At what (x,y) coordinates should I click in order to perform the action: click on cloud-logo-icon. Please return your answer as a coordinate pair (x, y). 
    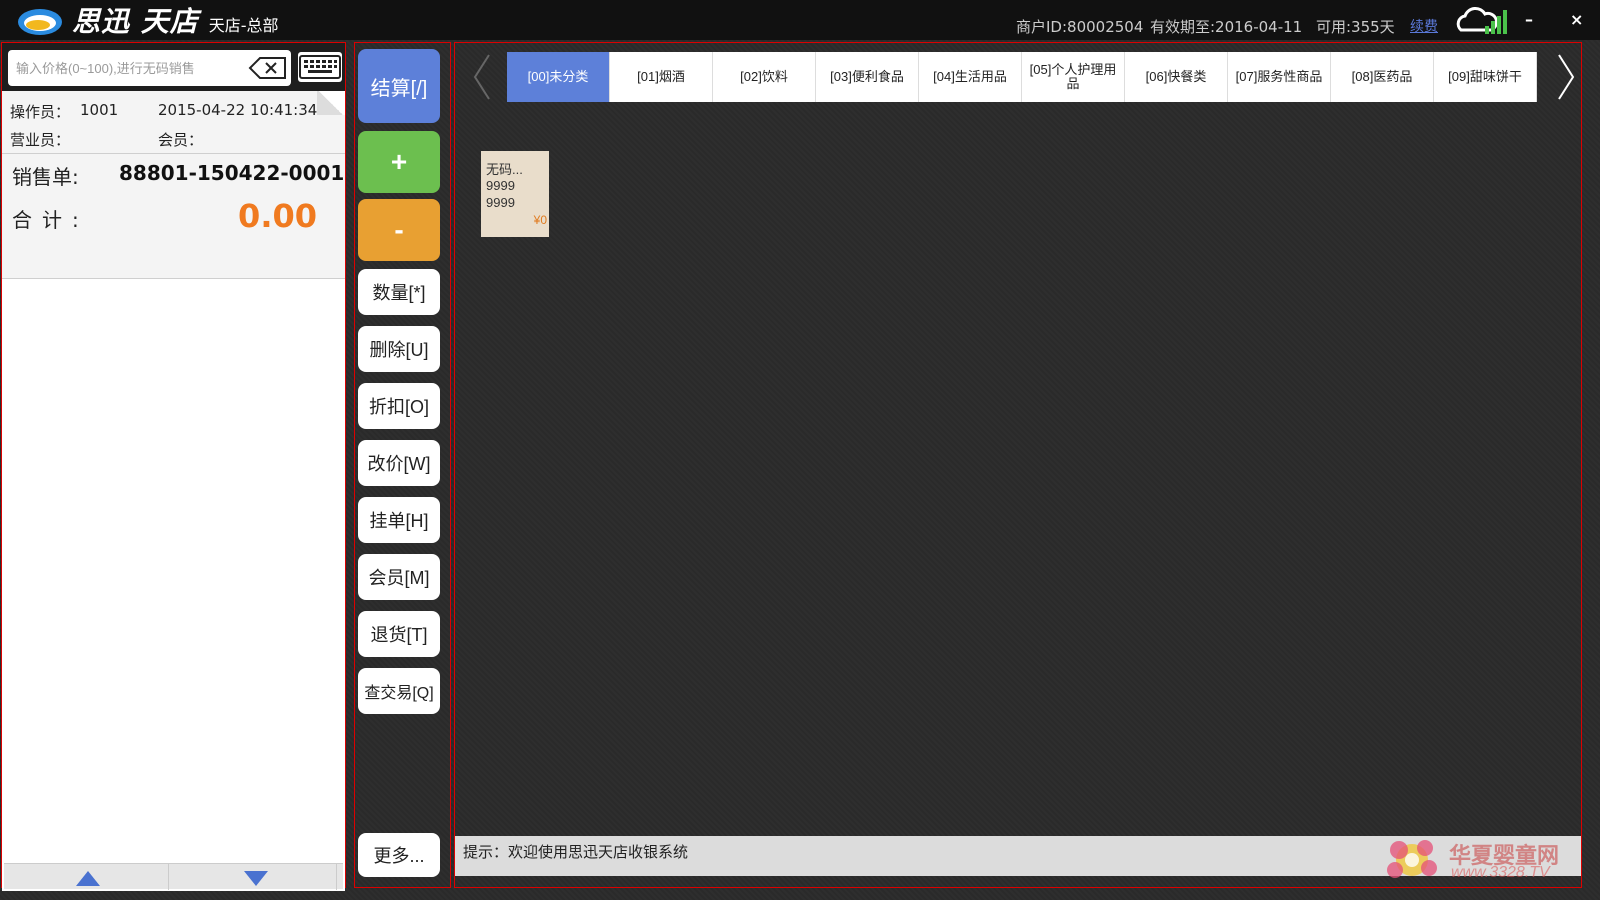
    Looking at the image, I should click on (40, 22).